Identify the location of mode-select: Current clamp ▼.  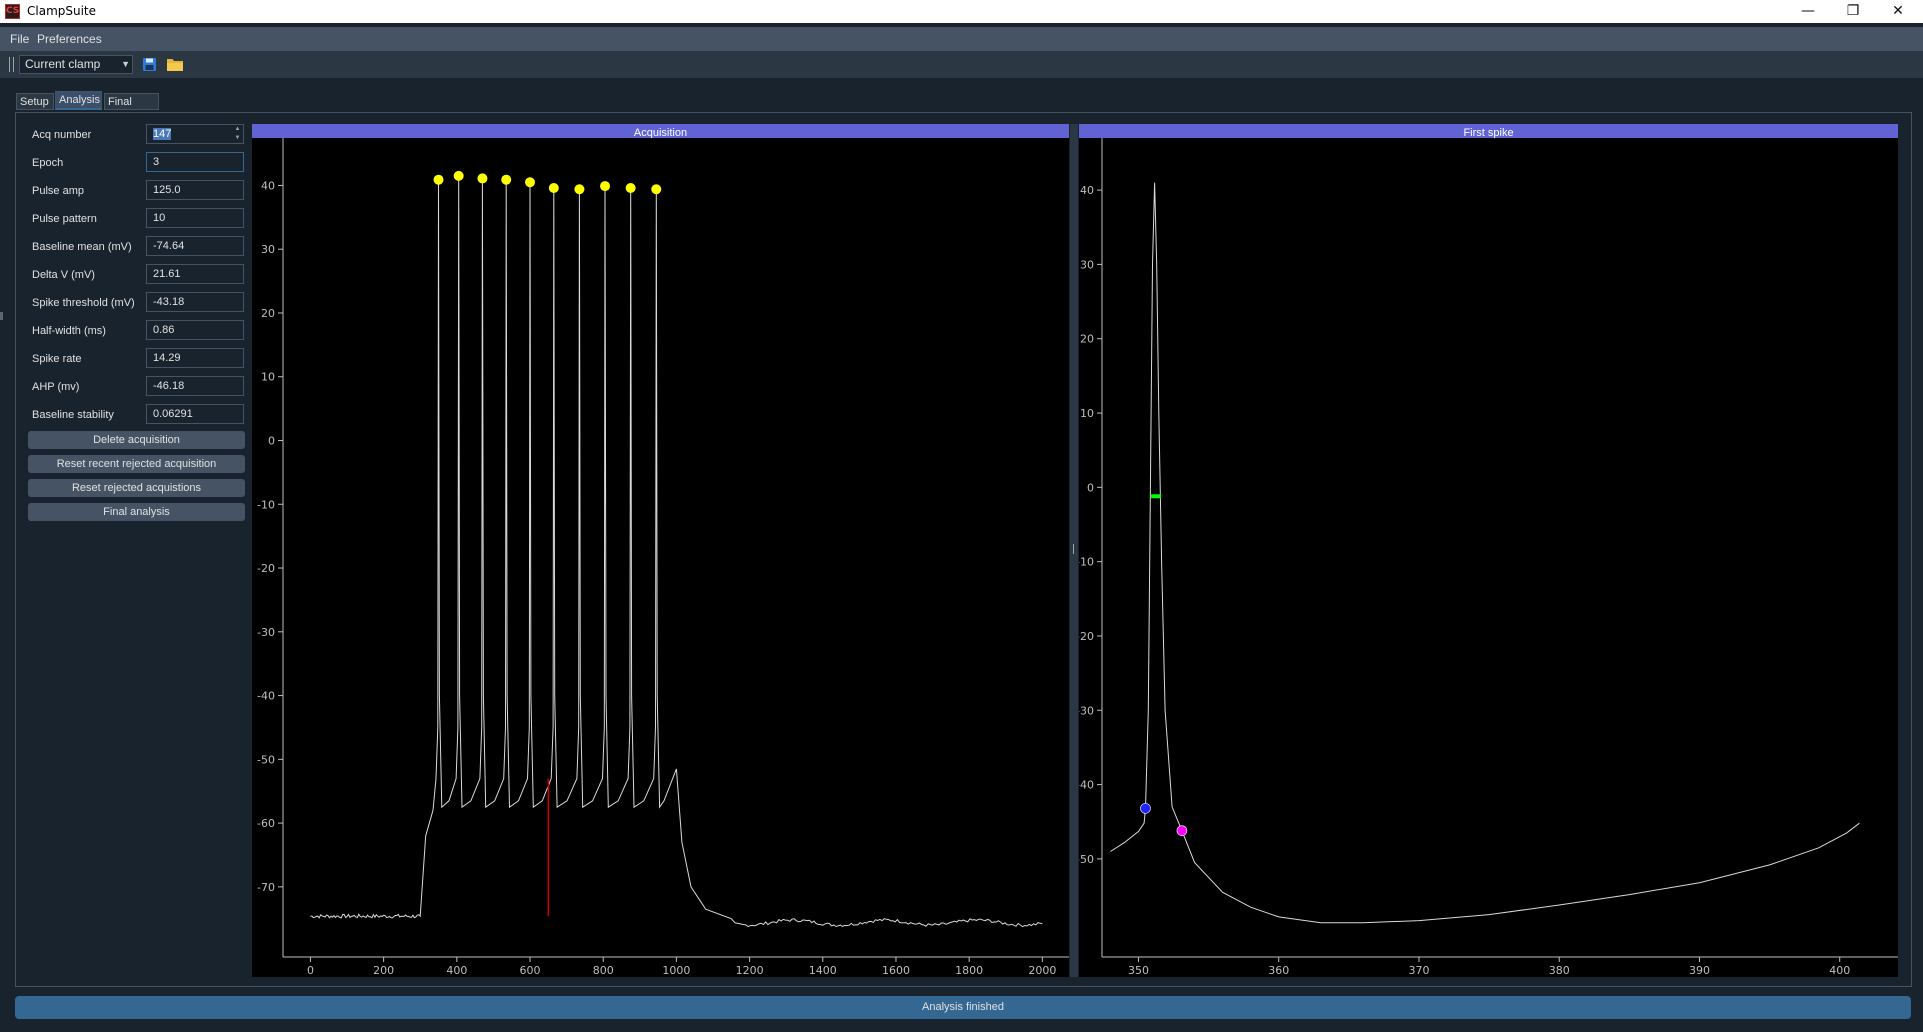
(76, 64).